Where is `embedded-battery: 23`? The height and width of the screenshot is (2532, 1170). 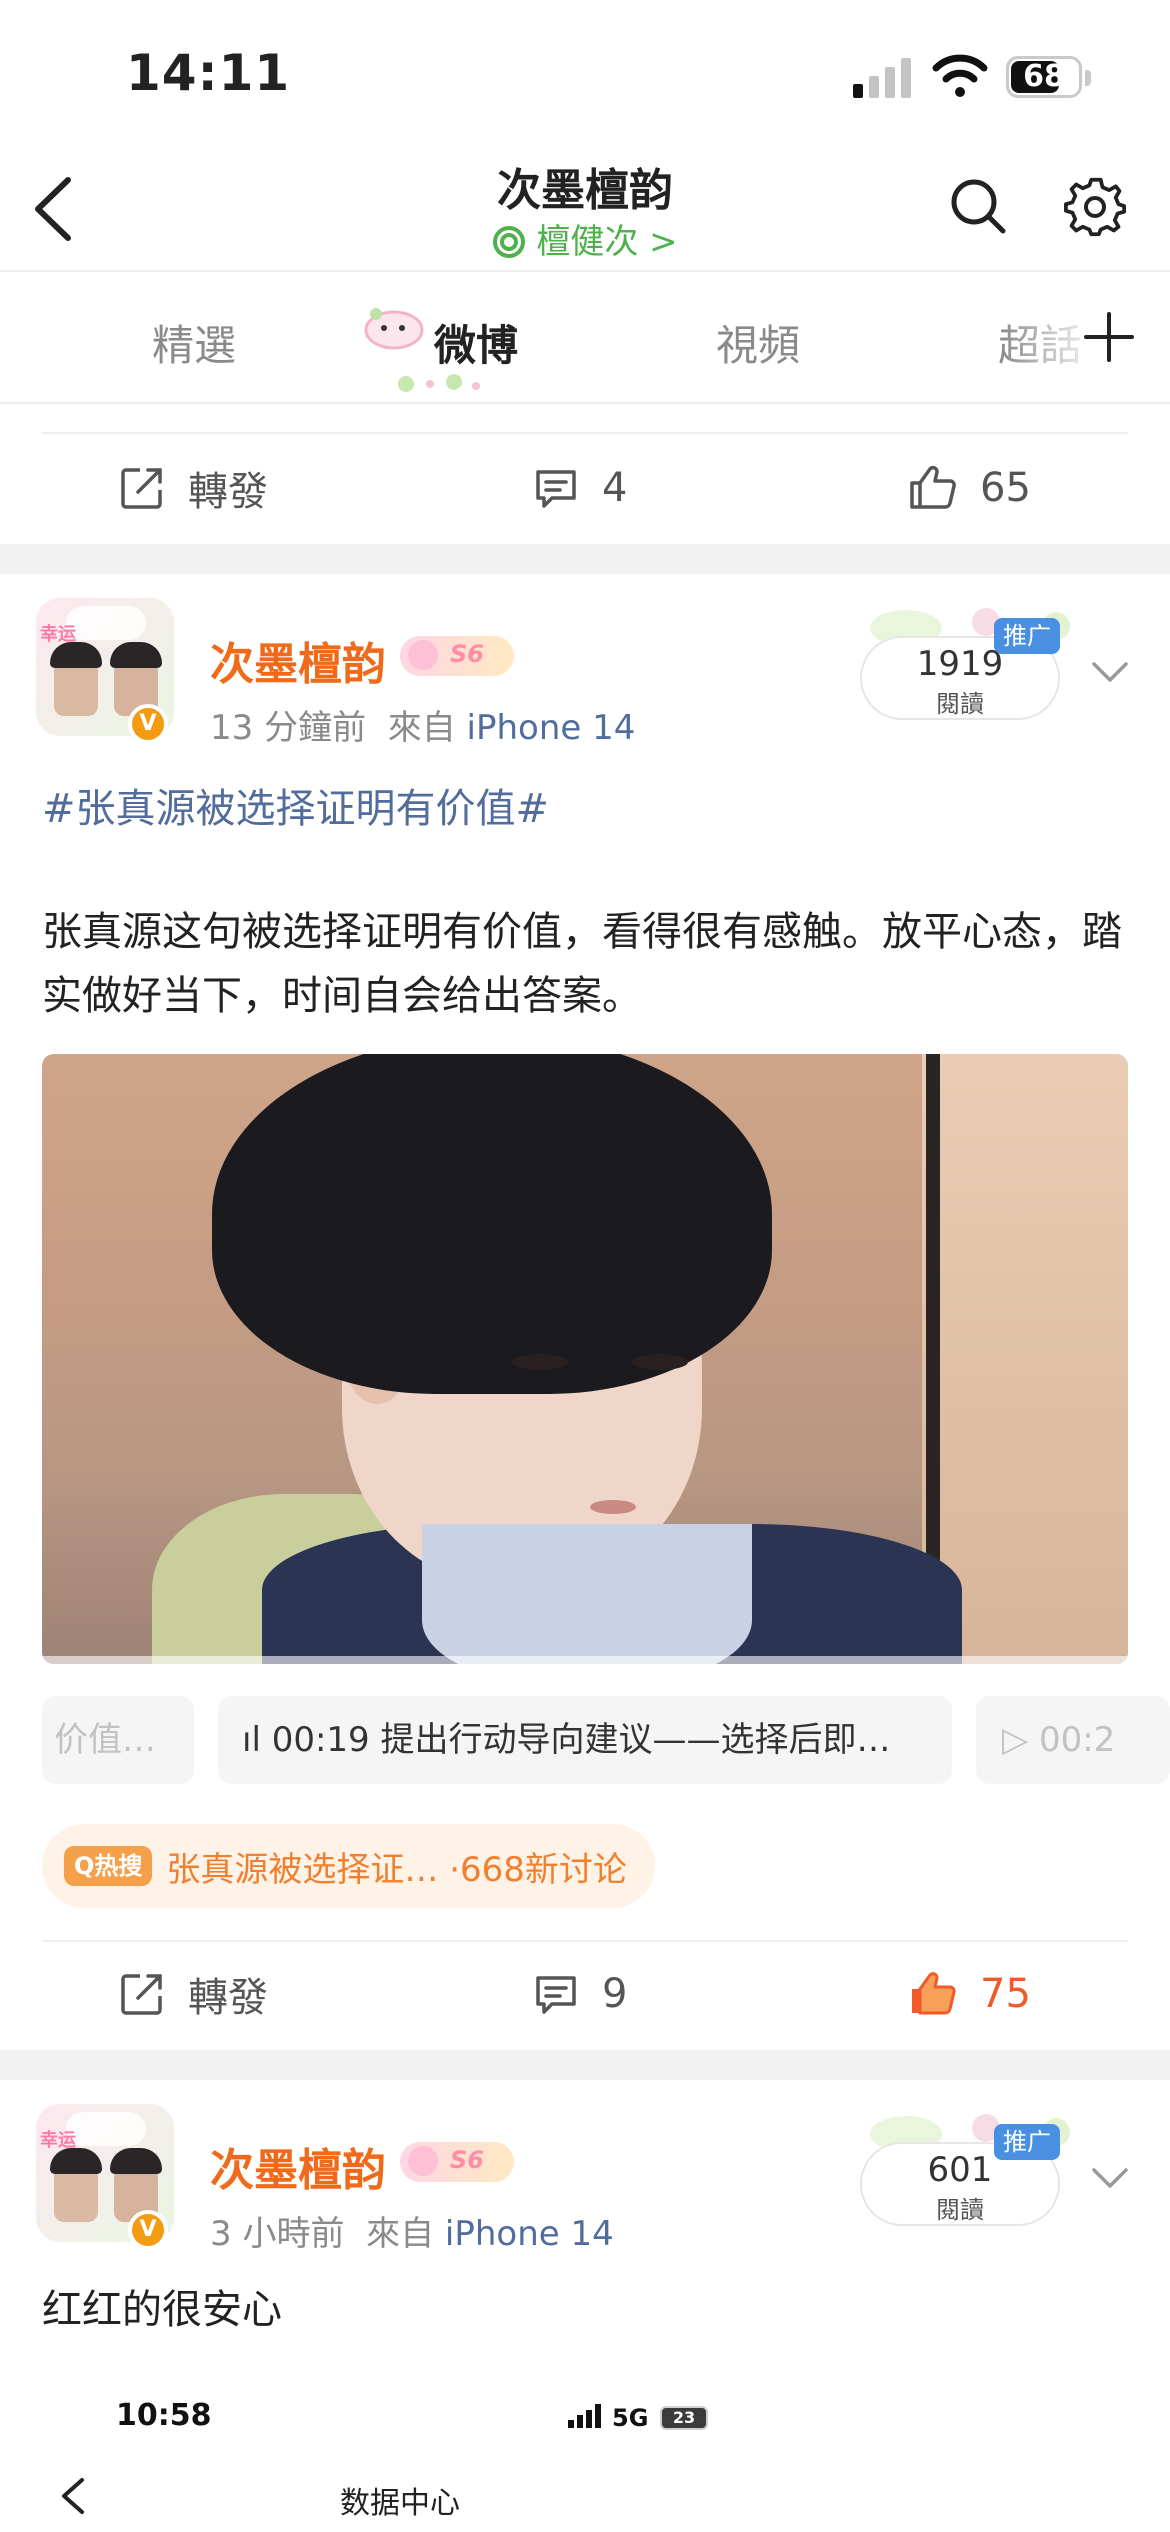
embedded-battery: 23 is located at coordinates (684, 2418).